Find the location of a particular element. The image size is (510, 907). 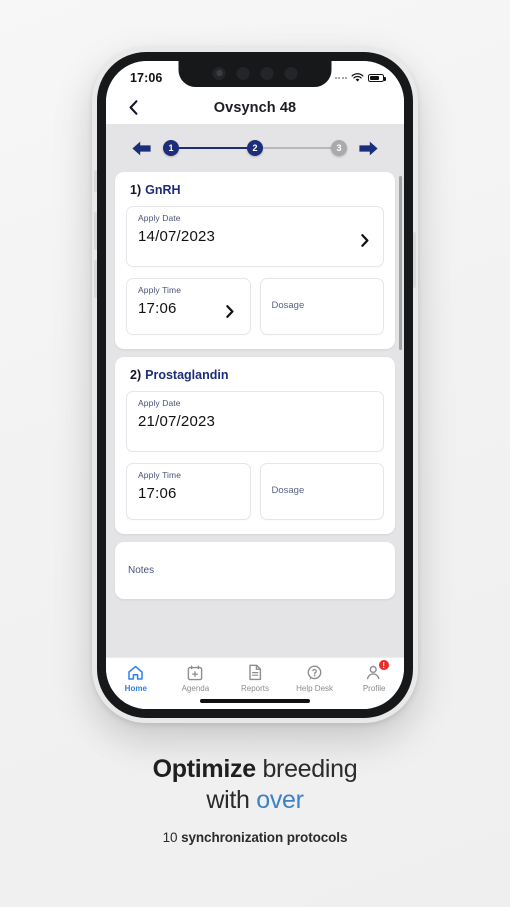

caption-sub-prefix: 10 is located at coordinates (172, 837).